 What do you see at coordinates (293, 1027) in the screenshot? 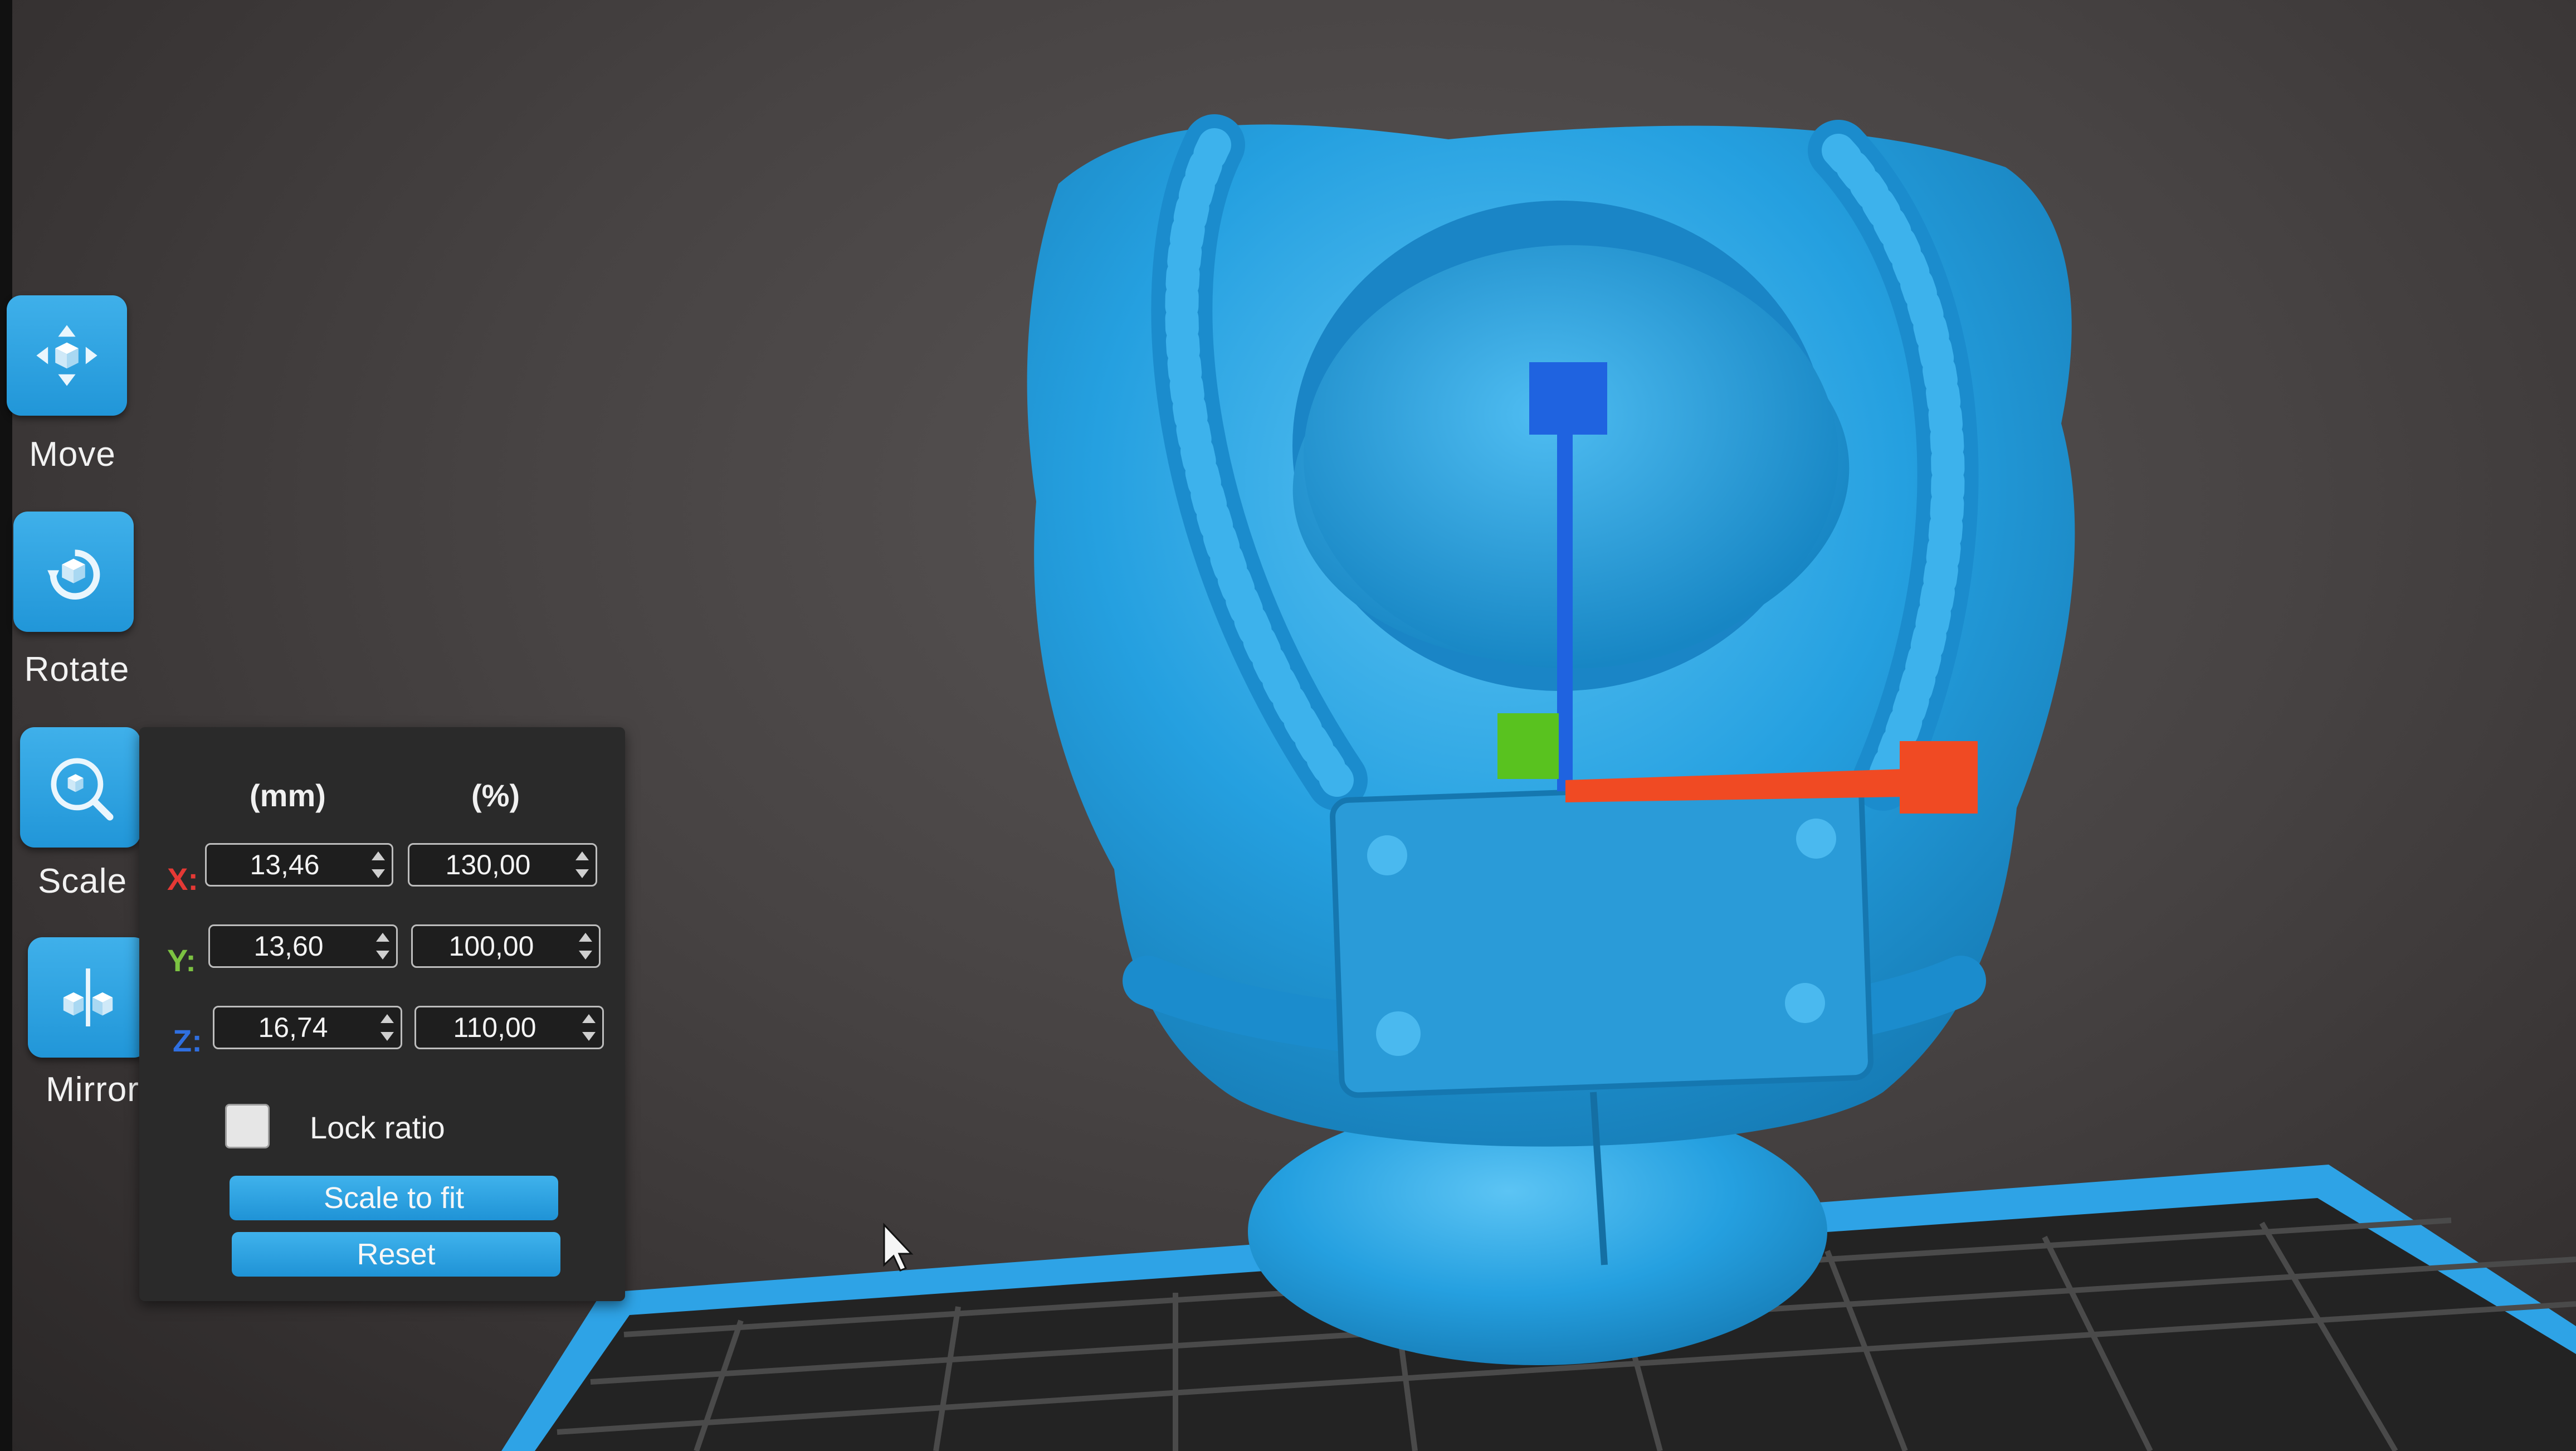
I see `z-mm-value: 16,74` at bounding box center [293, 1027].